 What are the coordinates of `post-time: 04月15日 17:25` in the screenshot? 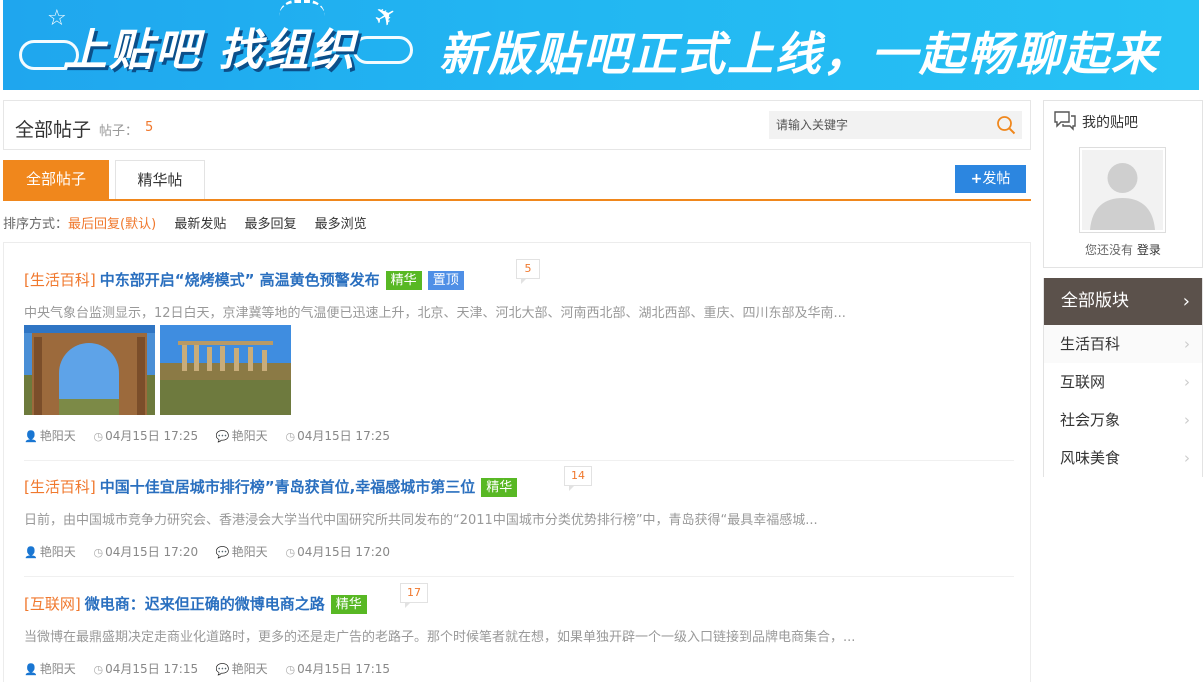 It's located at (152, 436).